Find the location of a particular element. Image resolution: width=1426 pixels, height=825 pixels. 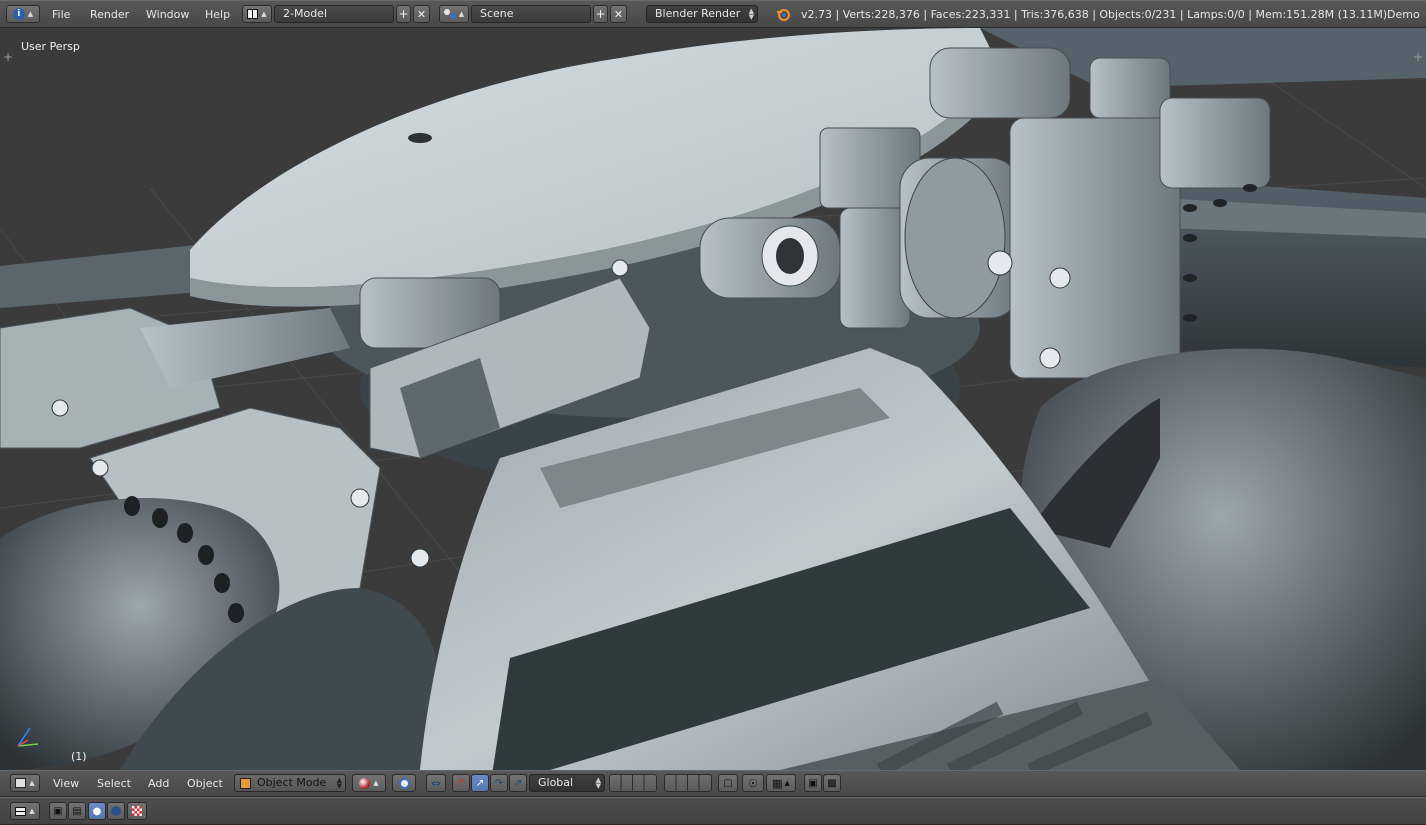

scene-icon is located at coordinates (449, 14).